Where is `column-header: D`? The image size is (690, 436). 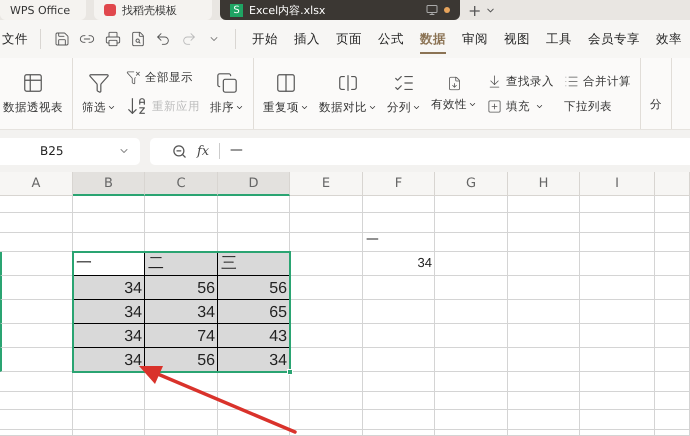 column-header: D is located at coordinates (254, 184).